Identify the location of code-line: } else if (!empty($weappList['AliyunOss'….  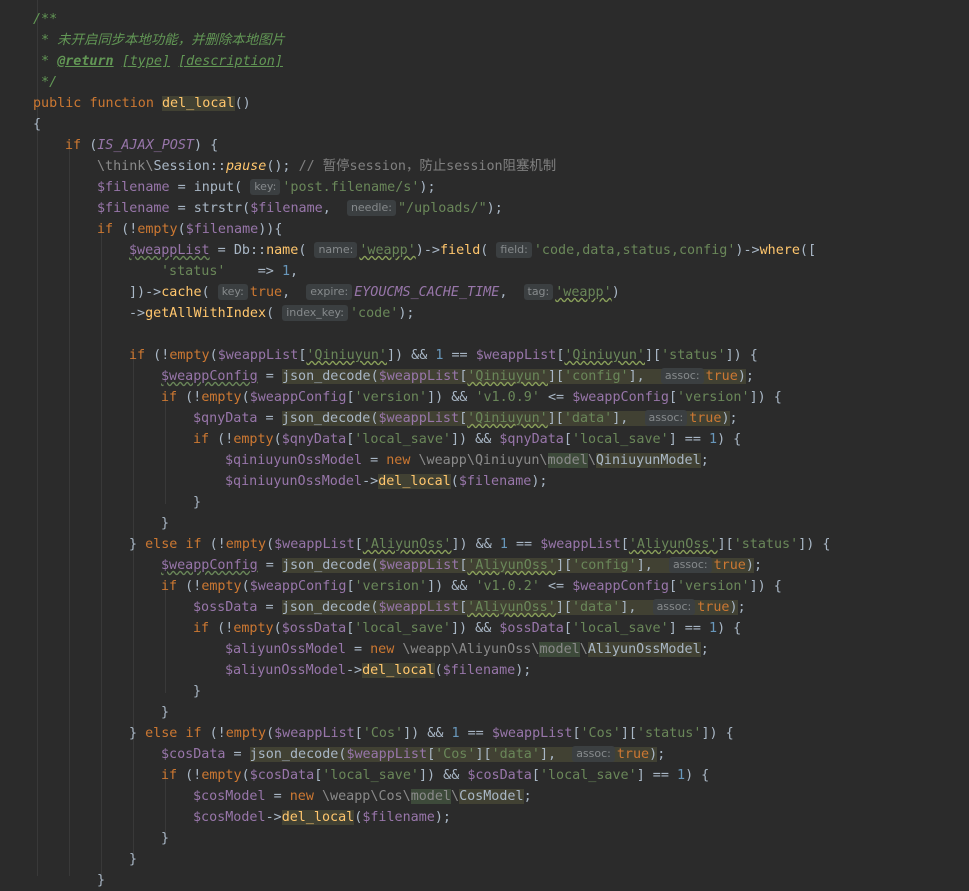
(480, 544).